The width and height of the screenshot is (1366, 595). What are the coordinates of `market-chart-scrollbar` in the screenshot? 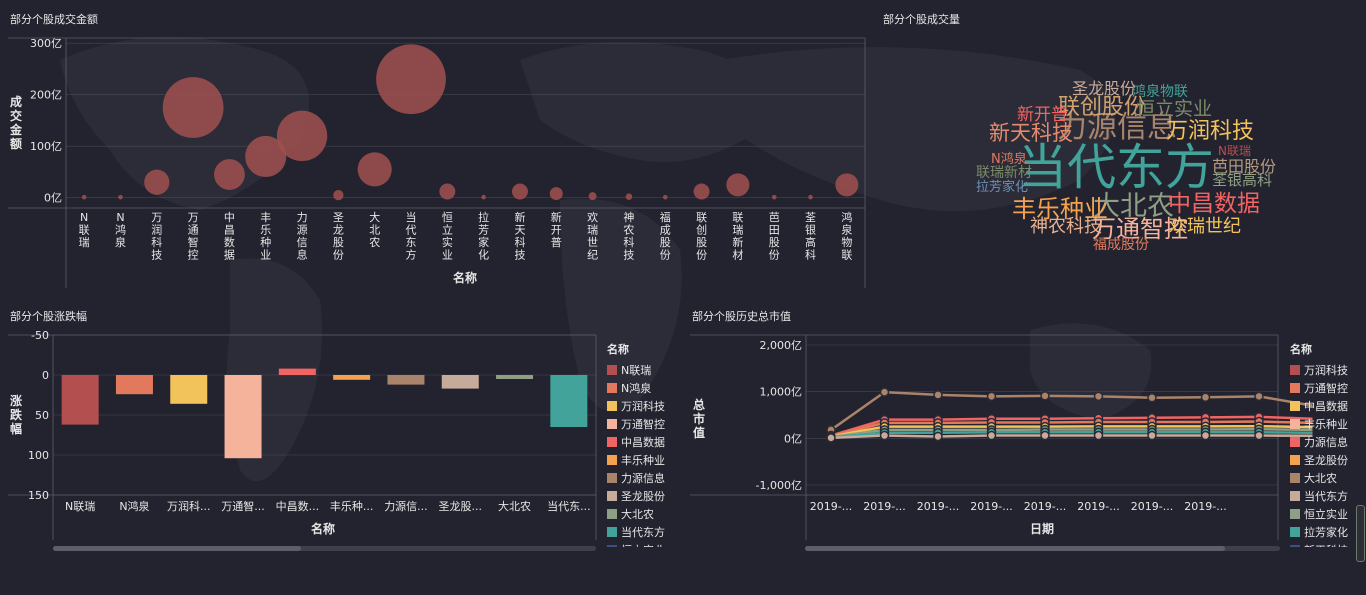 It's located at (1042, 548).